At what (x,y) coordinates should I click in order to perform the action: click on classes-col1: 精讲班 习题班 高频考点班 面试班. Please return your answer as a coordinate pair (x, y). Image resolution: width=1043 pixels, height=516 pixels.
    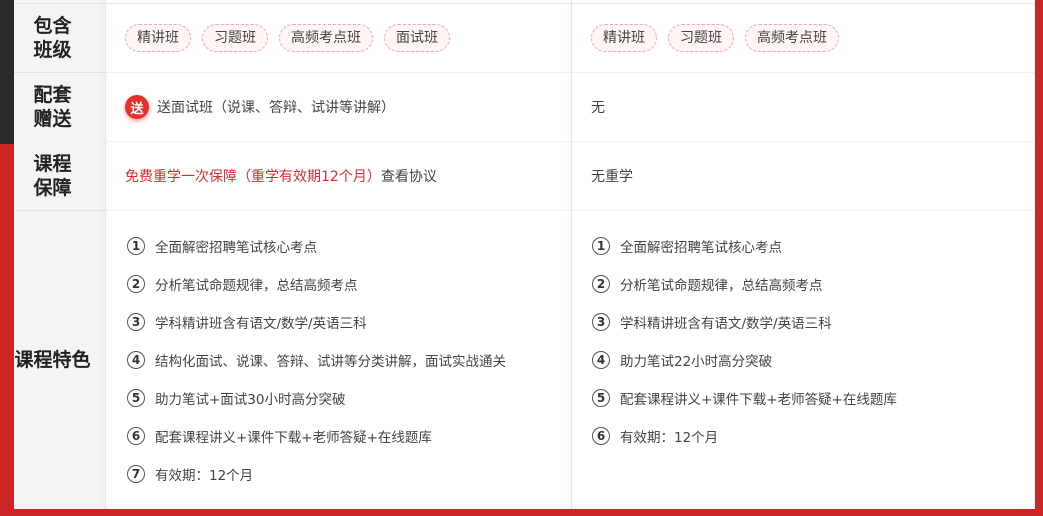
    Looking at the image, I should click on (287, 38).